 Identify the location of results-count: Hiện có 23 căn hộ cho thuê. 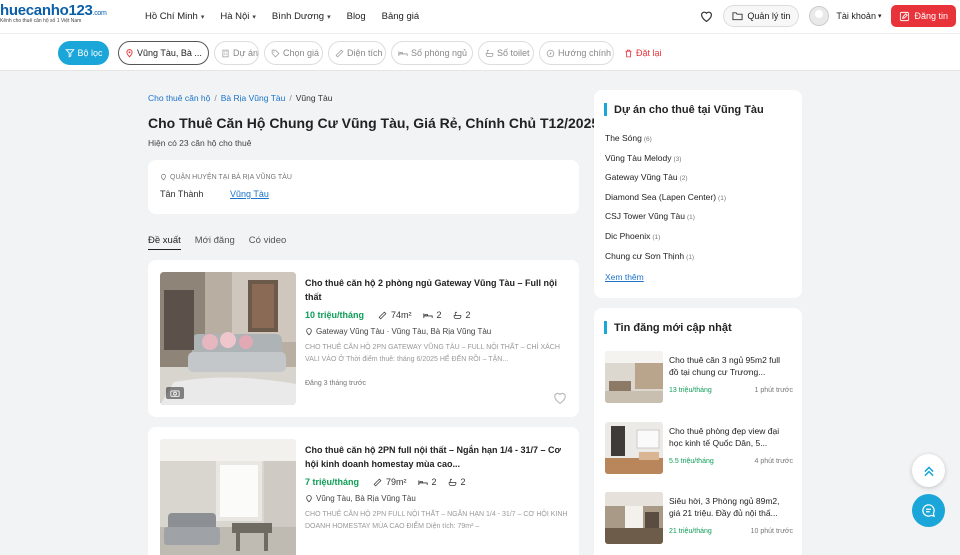
(200, 143).